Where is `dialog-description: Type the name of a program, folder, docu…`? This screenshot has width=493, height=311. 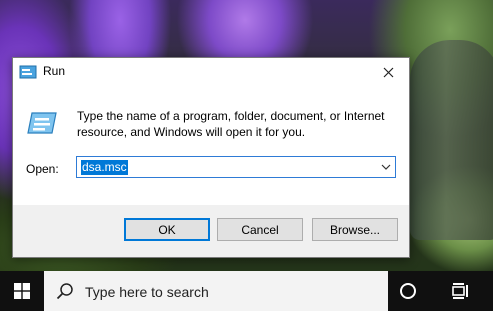 dialog-description: Type the name of a program, folder, docu… is located at coordinates (231, 124).